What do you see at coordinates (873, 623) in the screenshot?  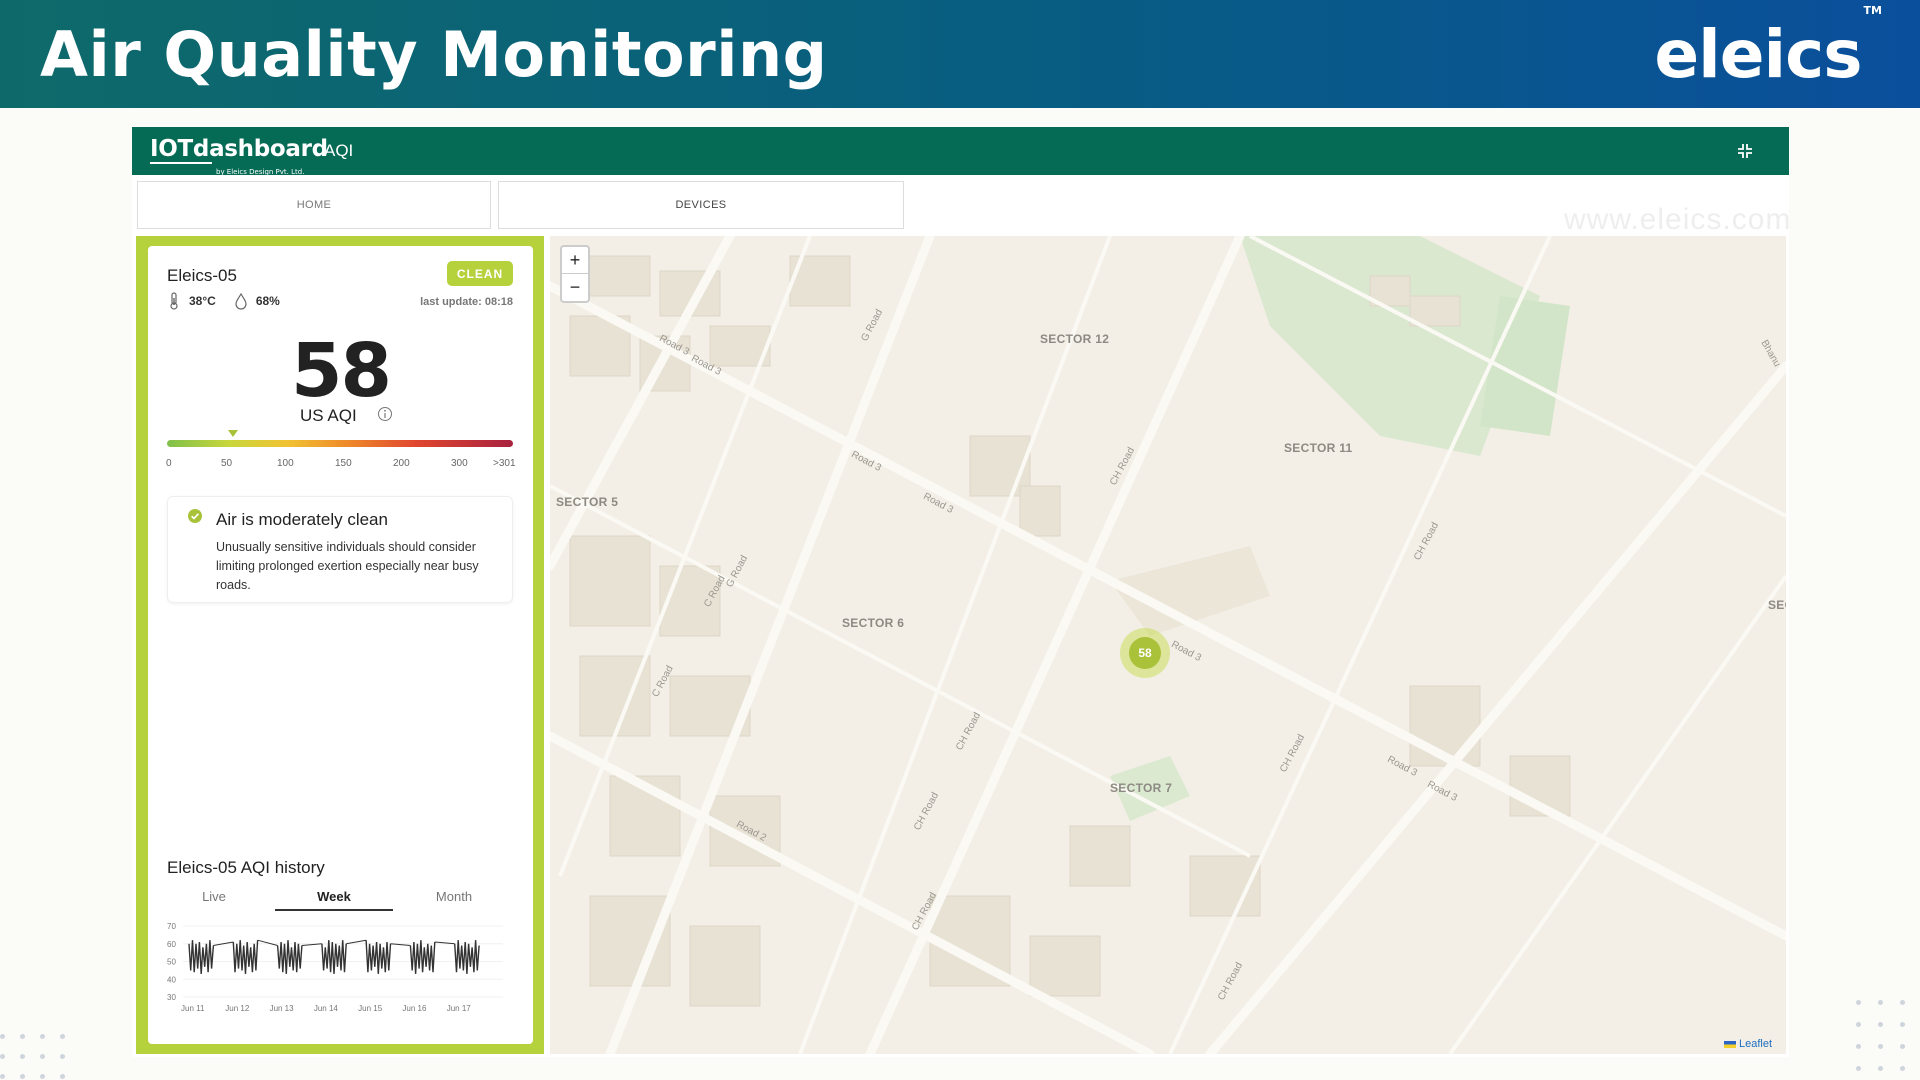 I see `map-label-sector: SECTOR 6` at bounding box center [873, 623].